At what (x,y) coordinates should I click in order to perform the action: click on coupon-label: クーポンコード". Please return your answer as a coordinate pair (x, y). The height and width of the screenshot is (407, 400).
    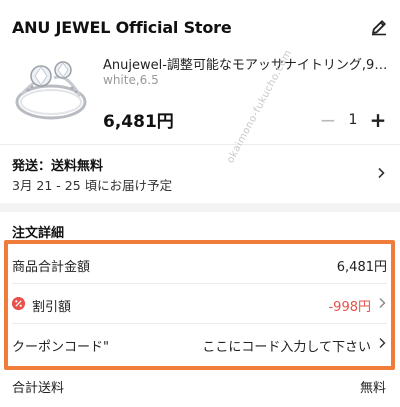
    Looking at the image, I should click on (60, 347).